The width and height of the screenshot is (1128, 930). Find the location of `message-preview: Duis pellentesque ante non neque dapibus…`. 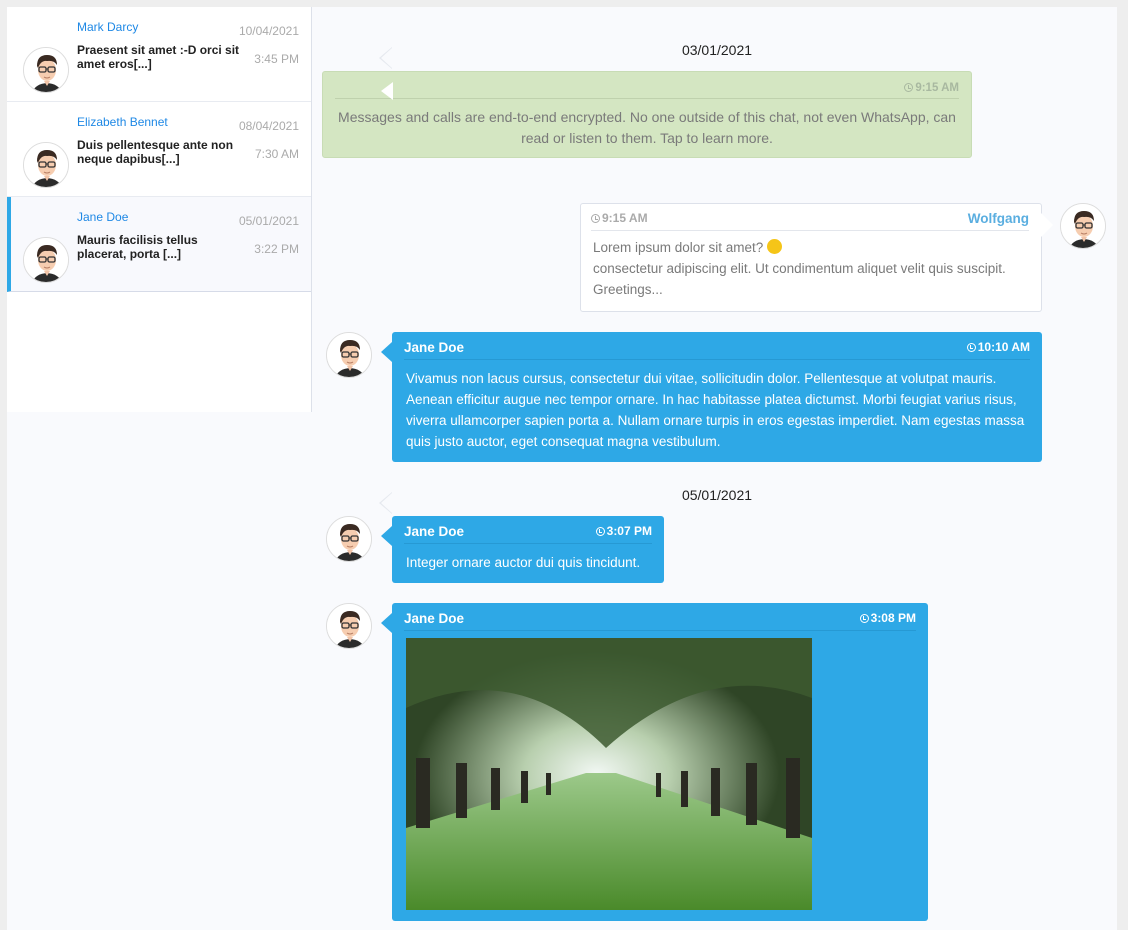

message-preview: Duis pellentesque ante non neque dapibus… is located at coordinates (155, 152).